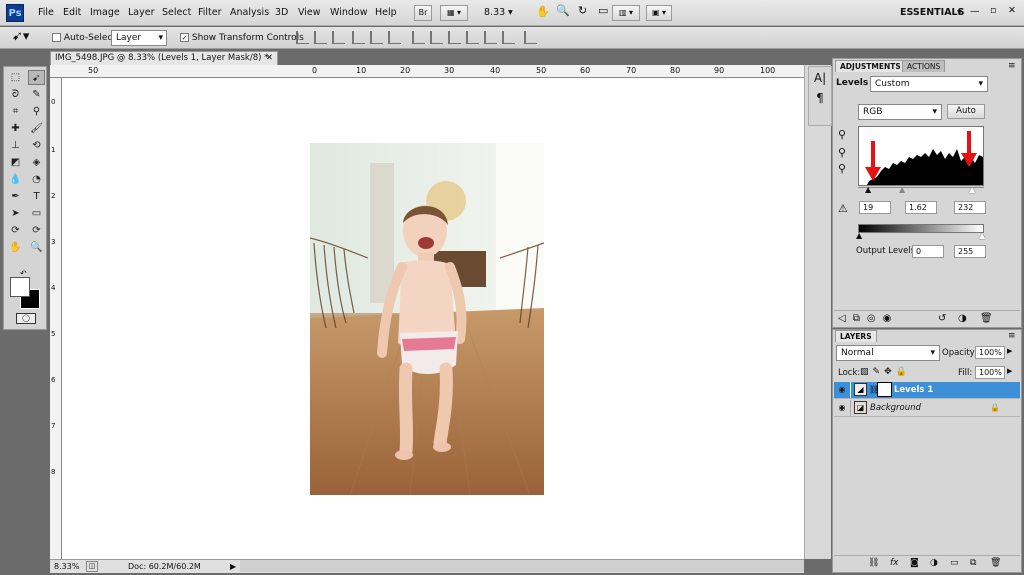  Describe the element at coordinates (990, 318) in the screenshot. I see `trash-icon: 🗑` at that location.